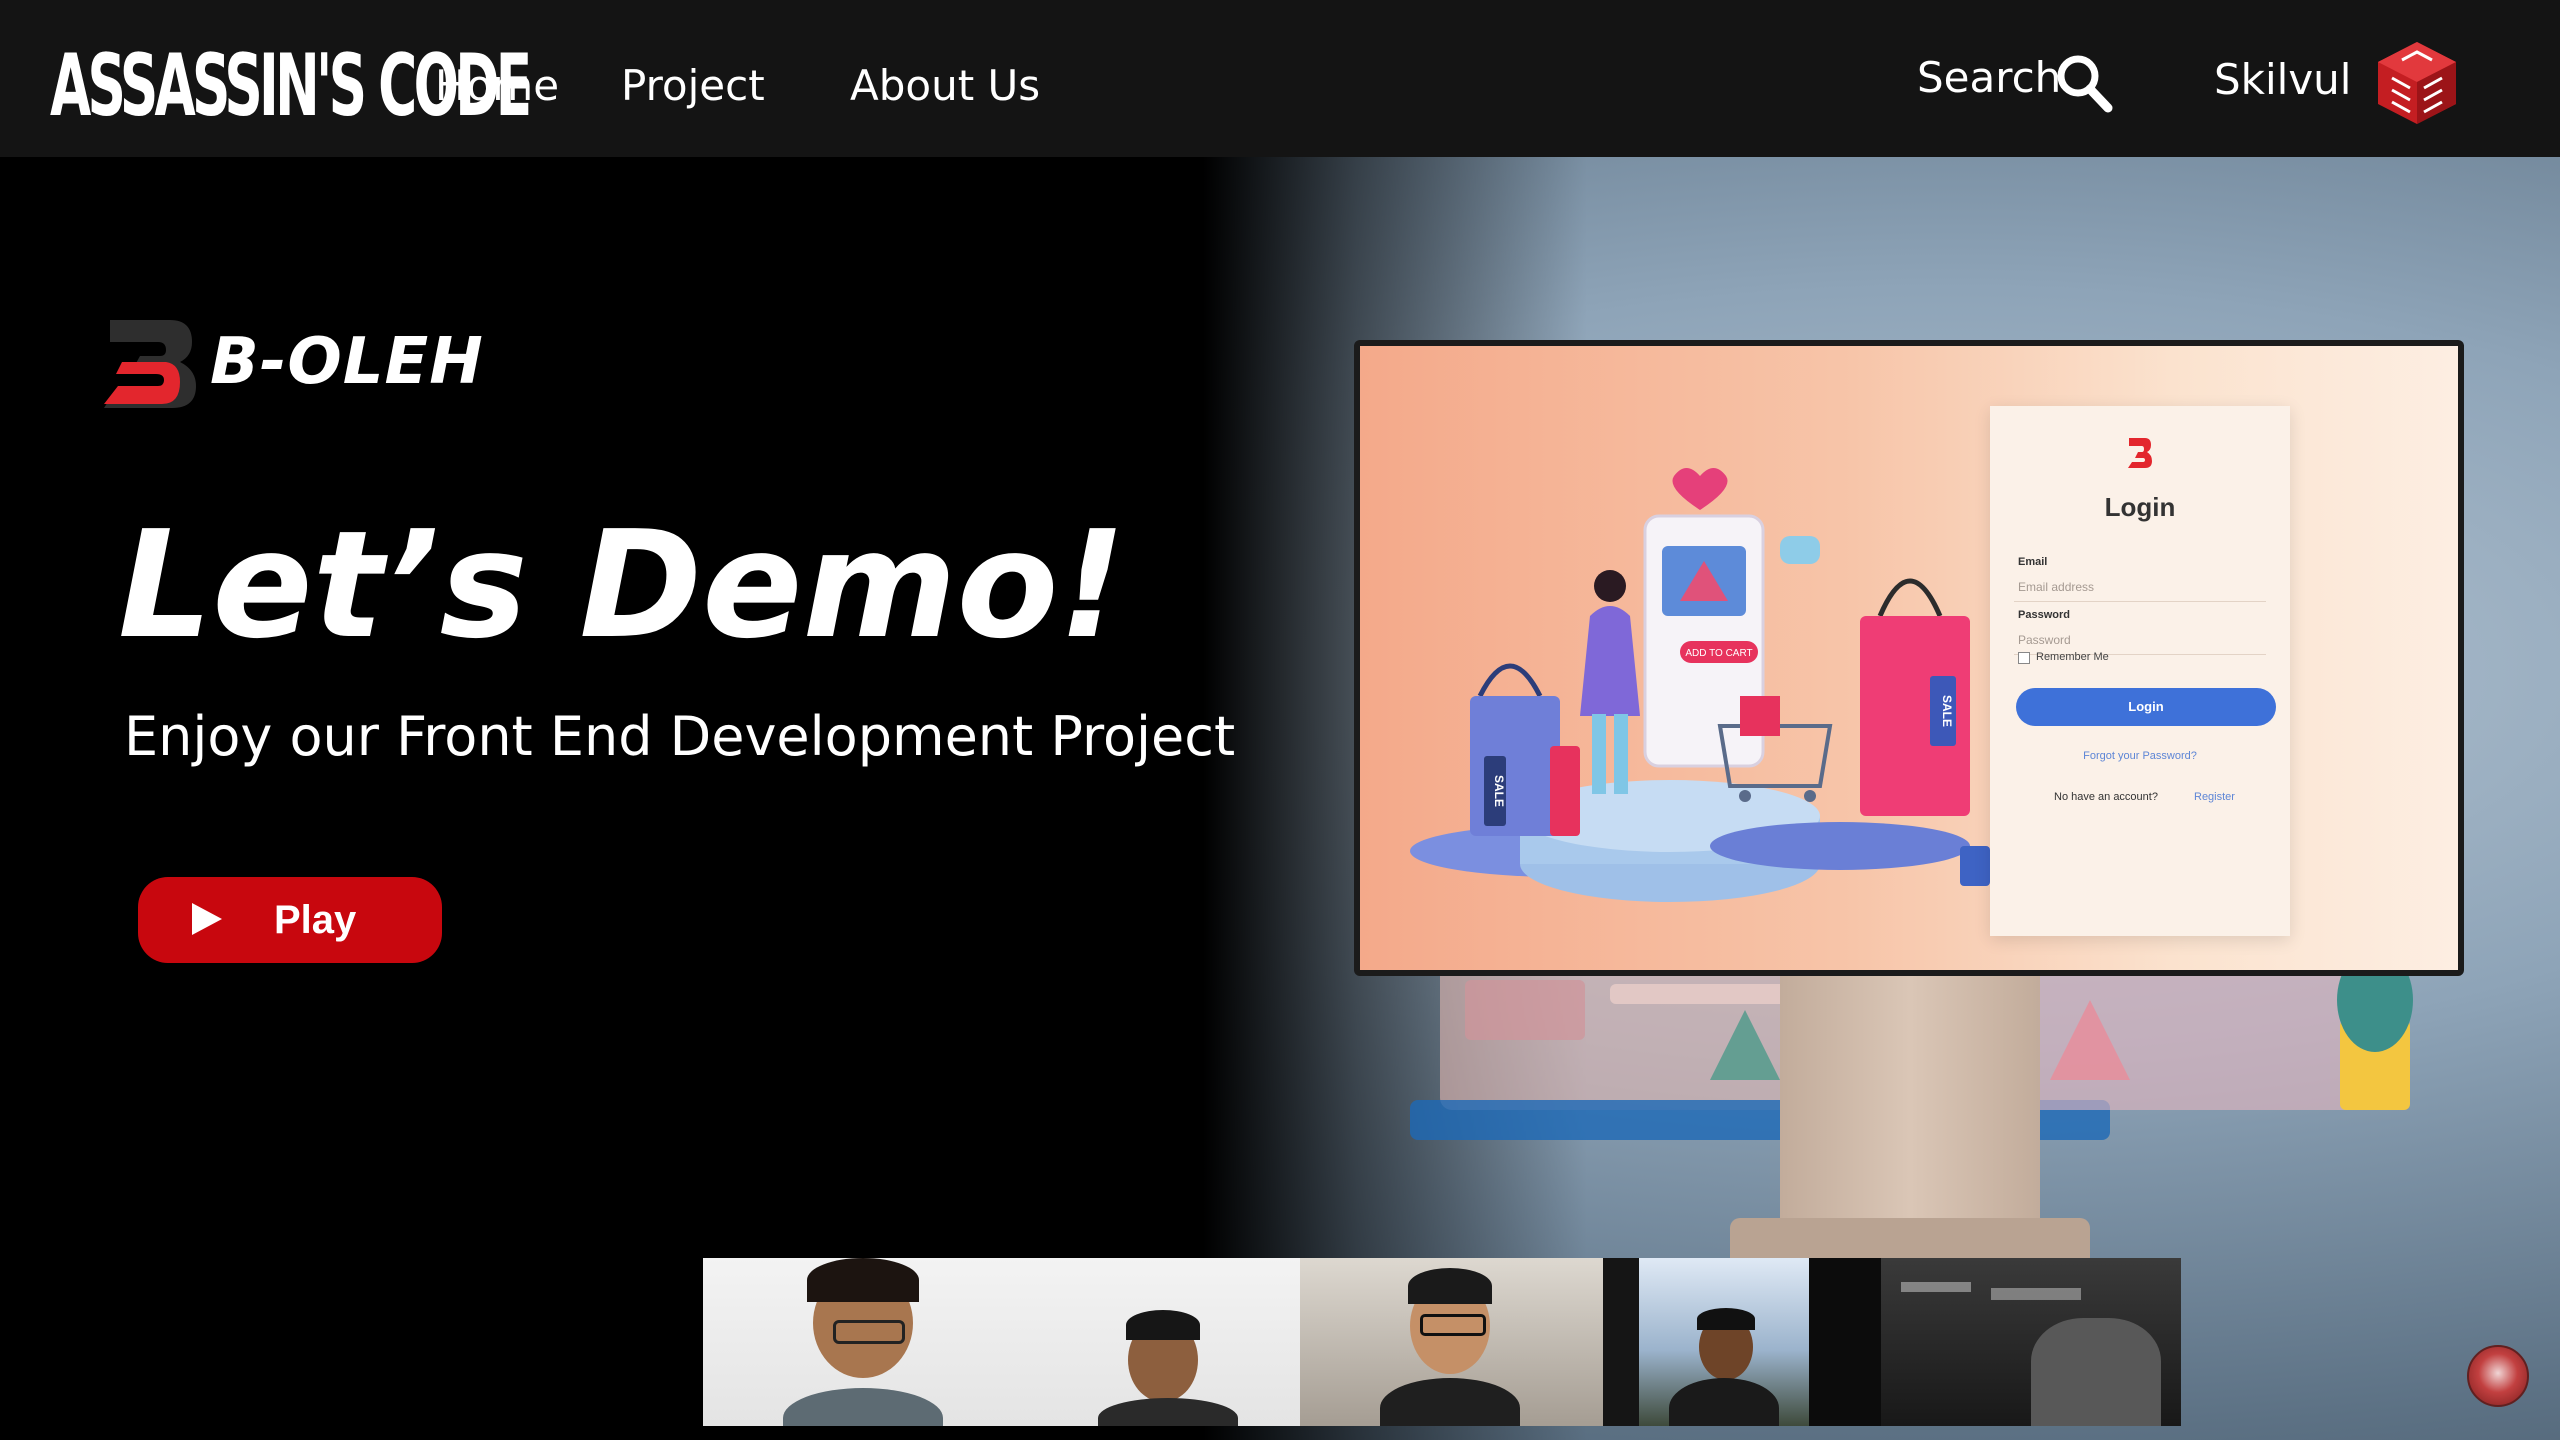 The width and height of the screenshot is (2560, 1440). I want to click on monitor-stand, so click(1910, 1111).